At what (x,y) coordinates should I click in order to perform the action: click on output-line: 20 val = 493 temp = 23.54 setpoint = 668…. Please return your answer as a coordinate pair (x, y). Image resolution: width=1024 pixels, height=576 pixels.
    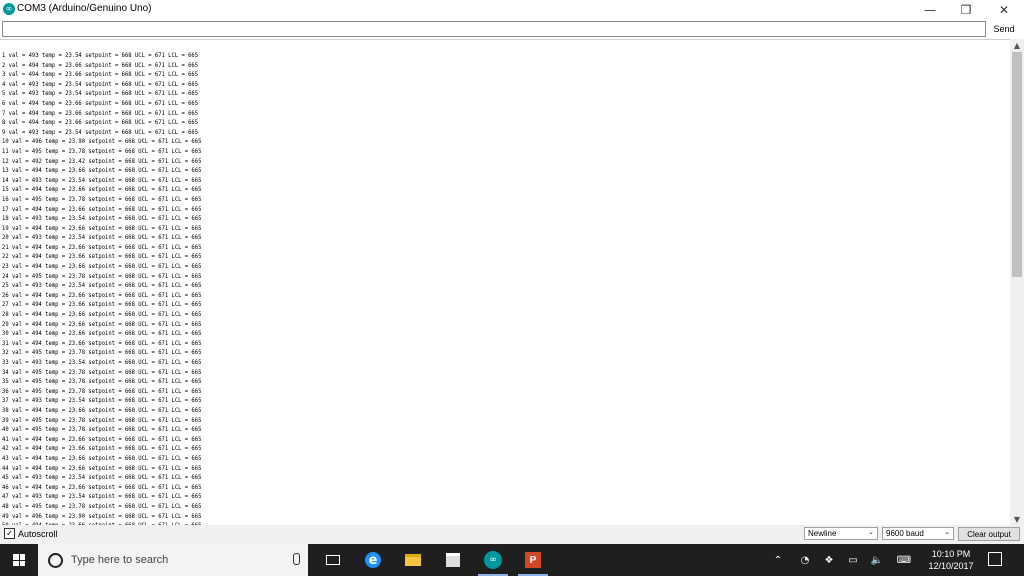
    Looking at the image, I should click on (102, 238).